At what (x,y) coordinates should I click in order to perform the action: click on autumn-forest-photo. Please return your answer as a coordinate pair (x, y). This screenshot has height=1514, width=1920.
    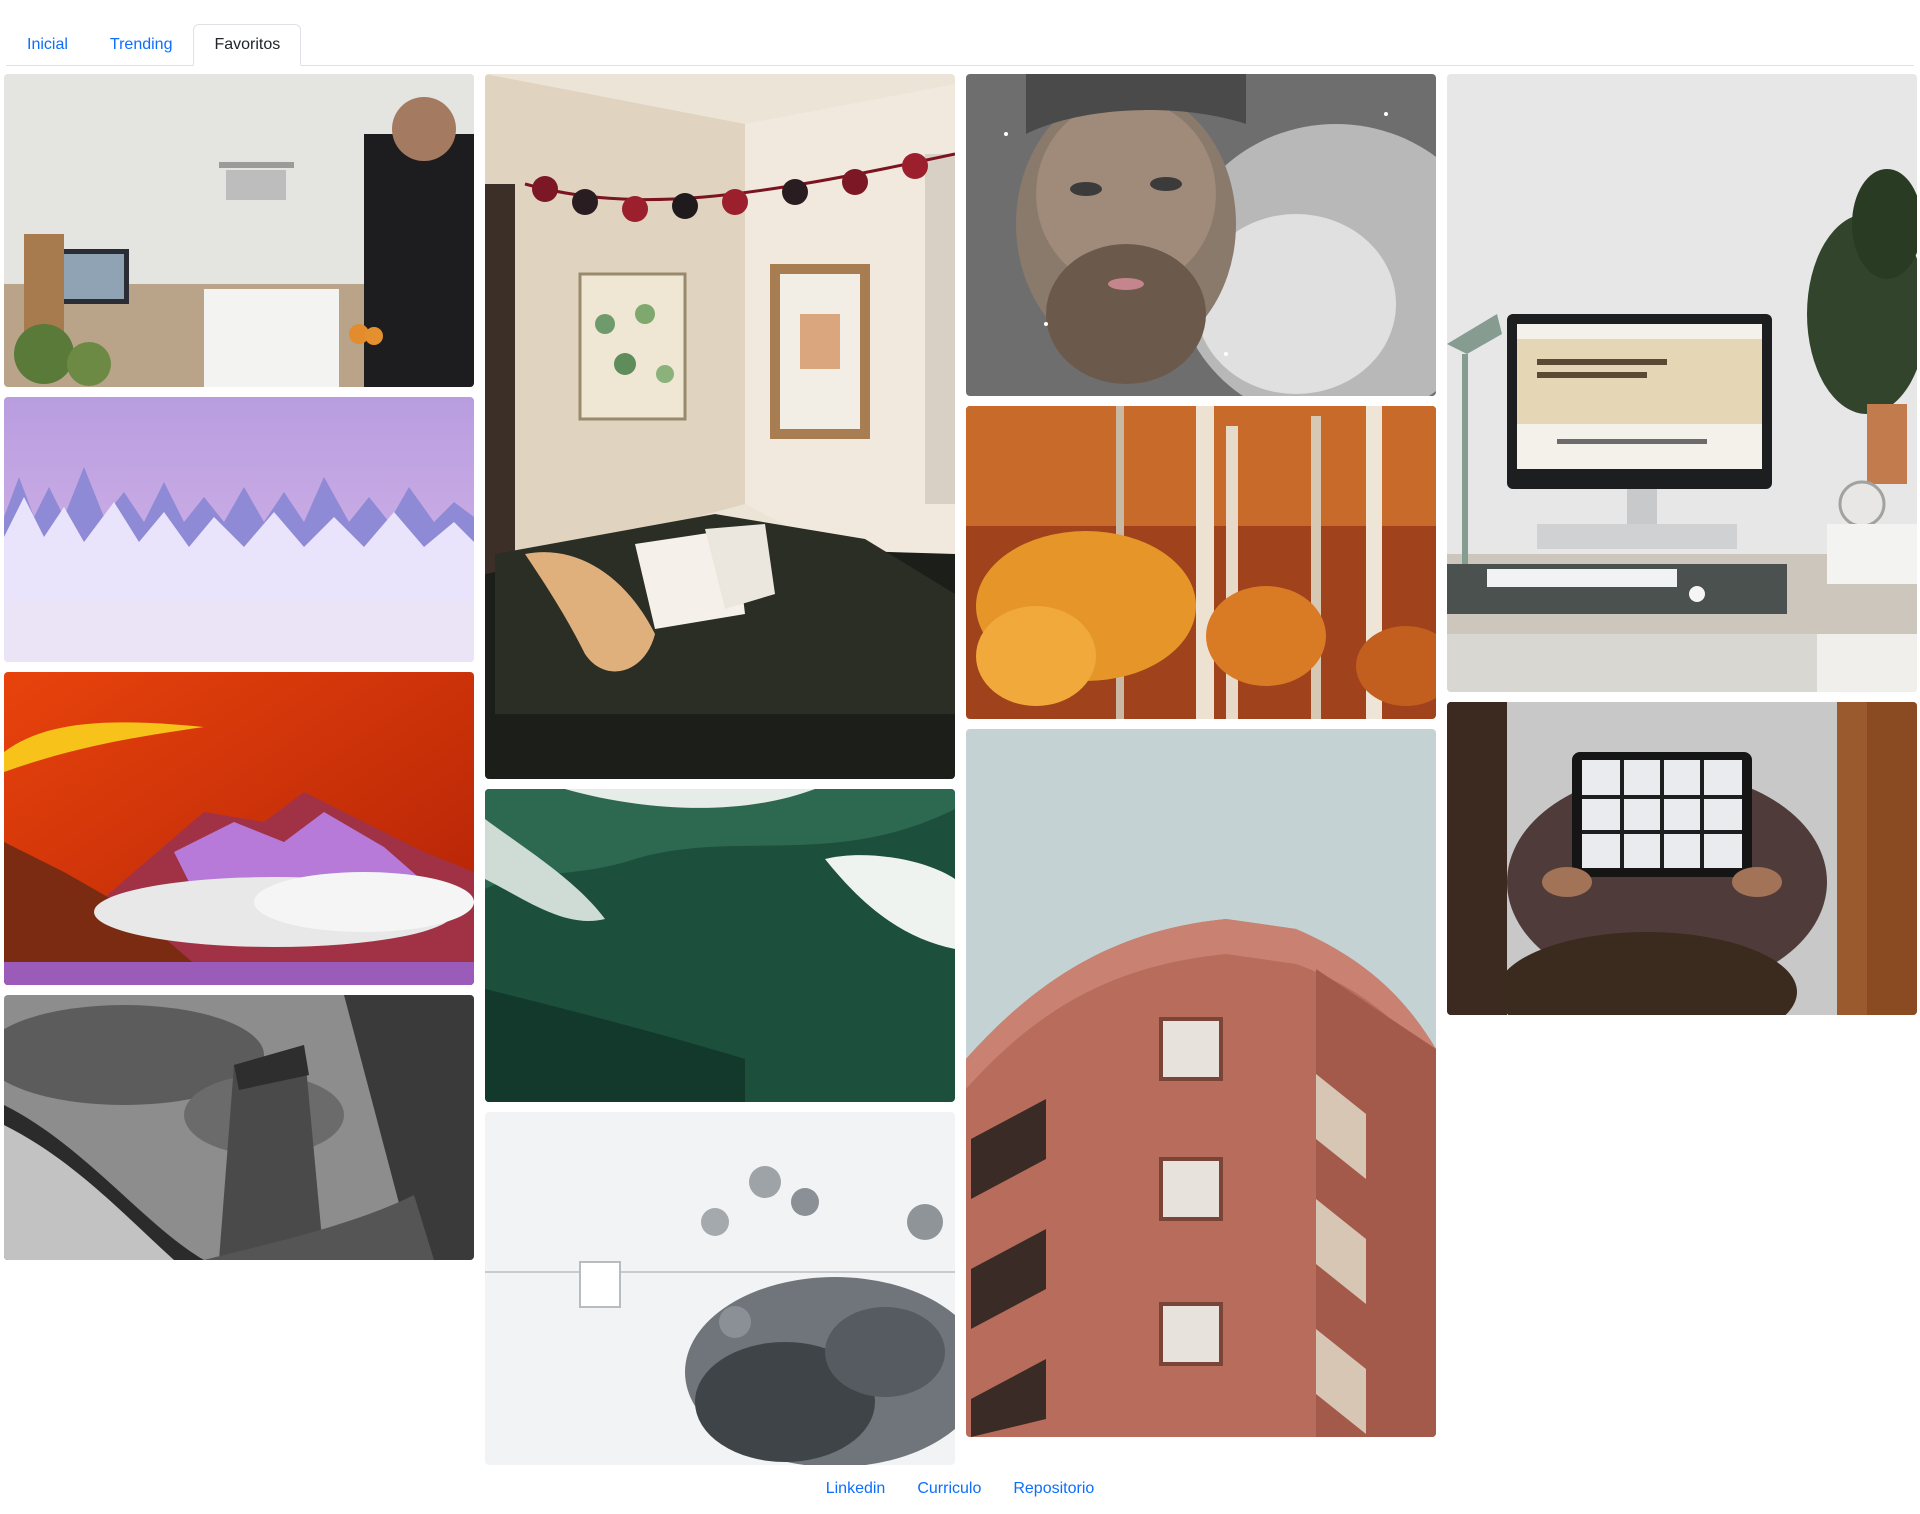
    Looking at the image, I should click on (1201, 562).